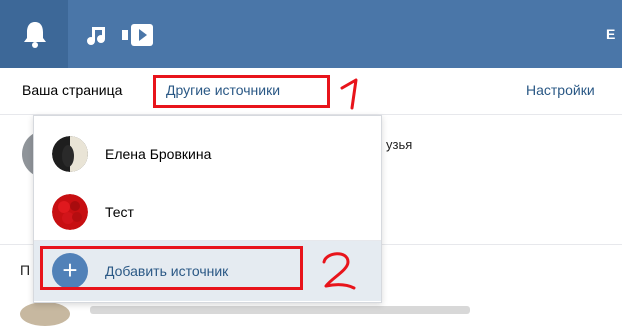  What do you see at coordinates (70, 154) in the screenshot?
I see `photo-avatar` at bounding box center [70, 154].